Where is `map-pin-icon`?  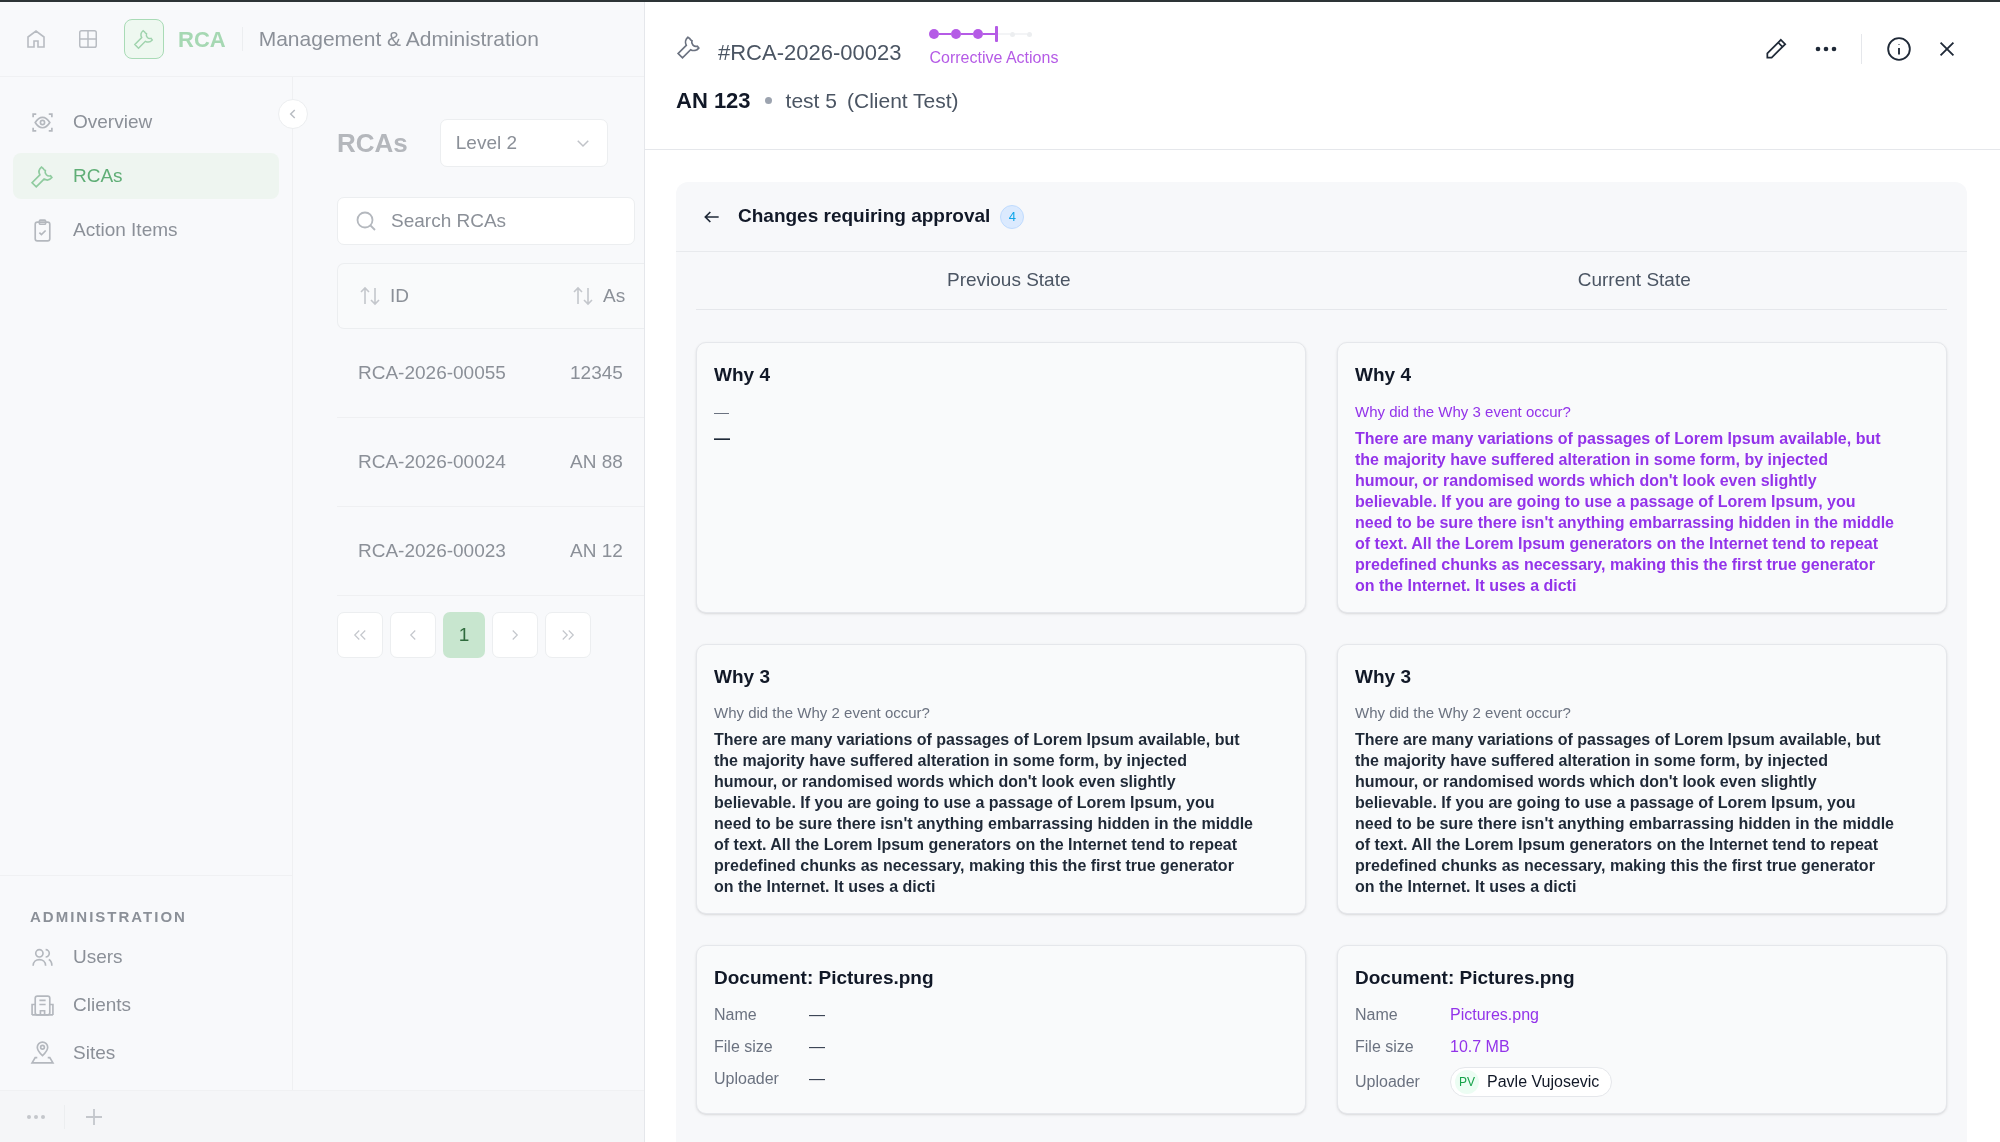 map-pin-icon is located at coordinates (42, 1053).